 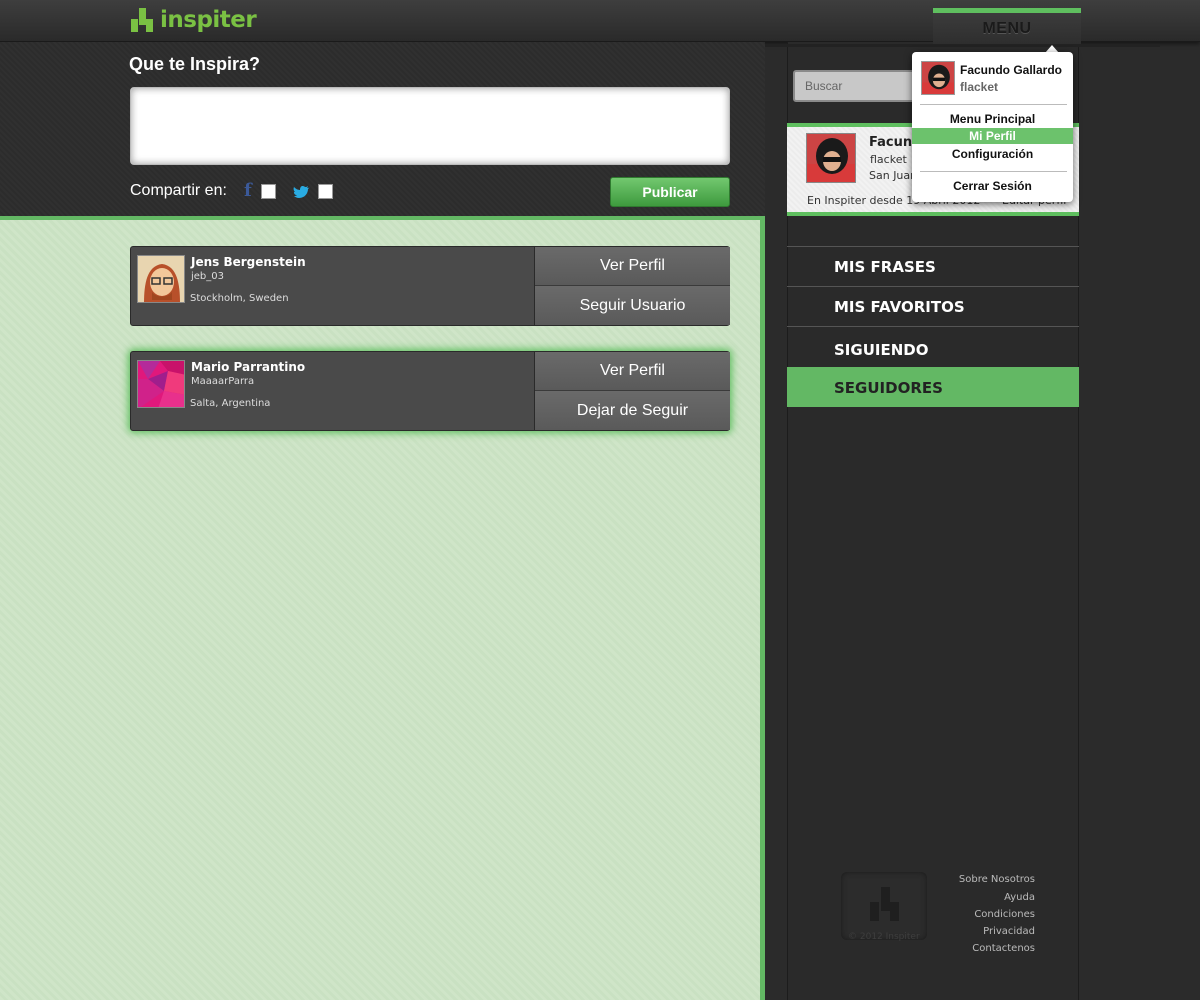 What do you see at coordinates (195, 64) in the screenshot?
I see `compose-title: Que te Inspira?` at bounding box center [195, 64].